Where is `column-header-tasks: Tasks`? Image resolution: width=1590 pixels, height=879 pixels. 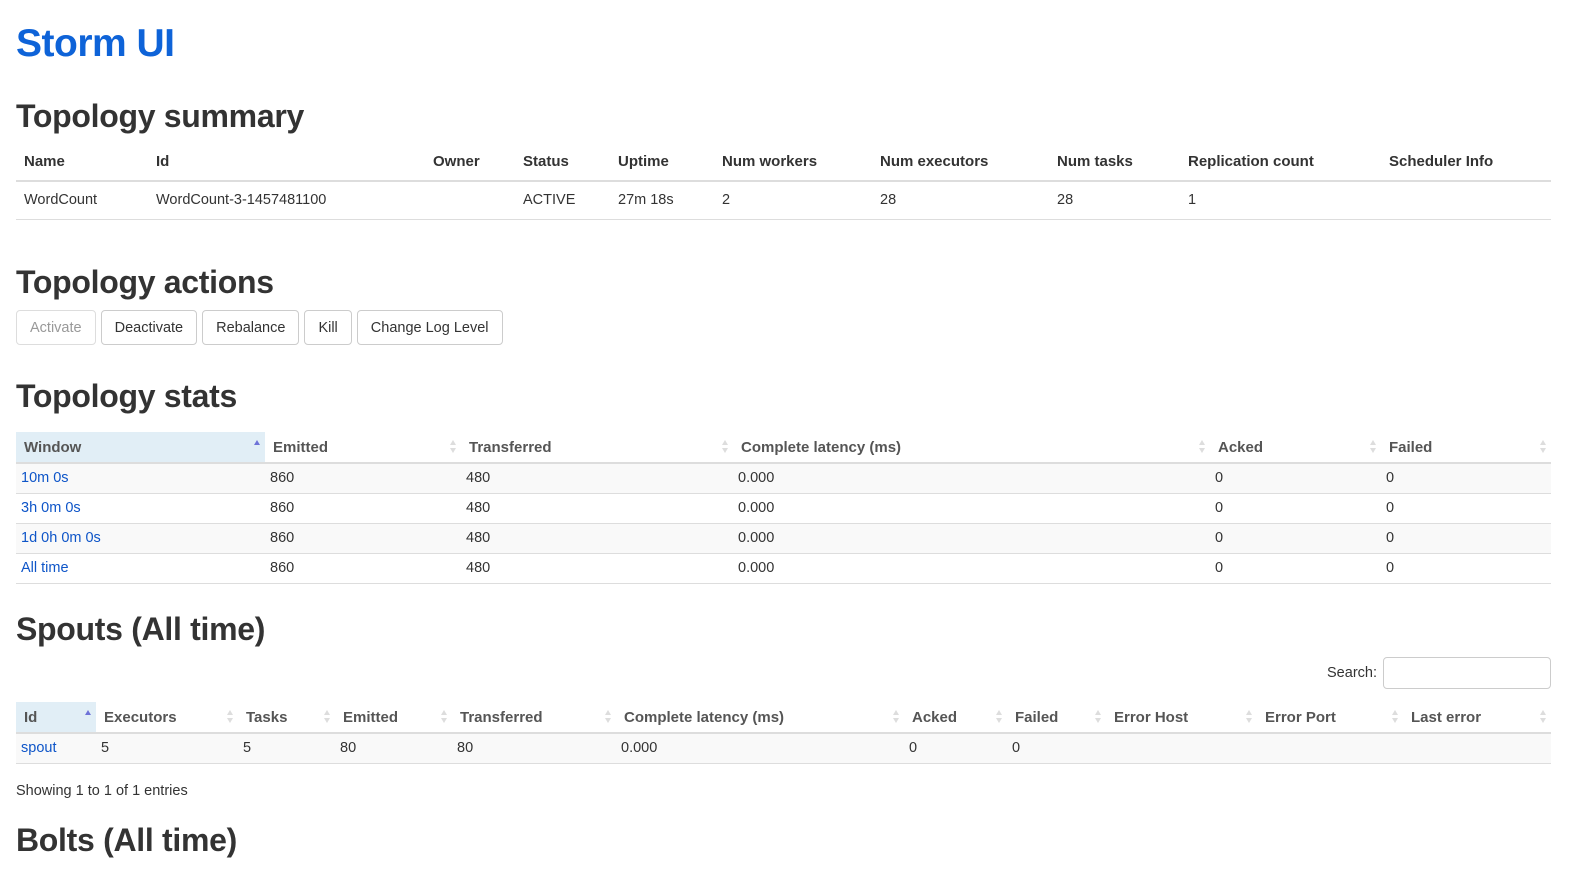
column-header-tasks: Tasks is located at coordinates (286, 718).